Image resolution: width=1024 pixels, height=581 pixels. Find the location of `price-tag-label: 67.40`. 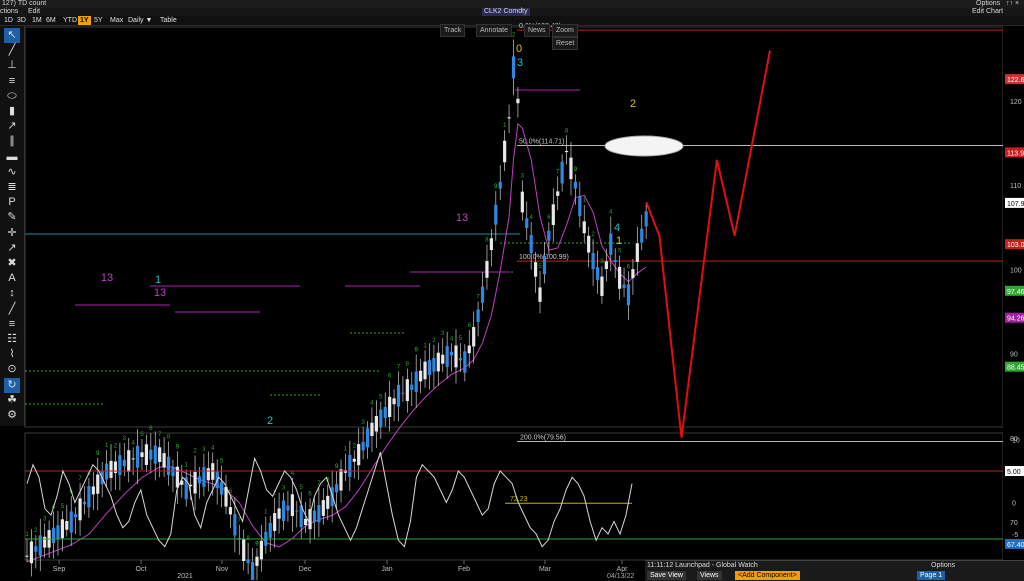

price-tag-label: 67.40 is located at coordinates (1015, 545).